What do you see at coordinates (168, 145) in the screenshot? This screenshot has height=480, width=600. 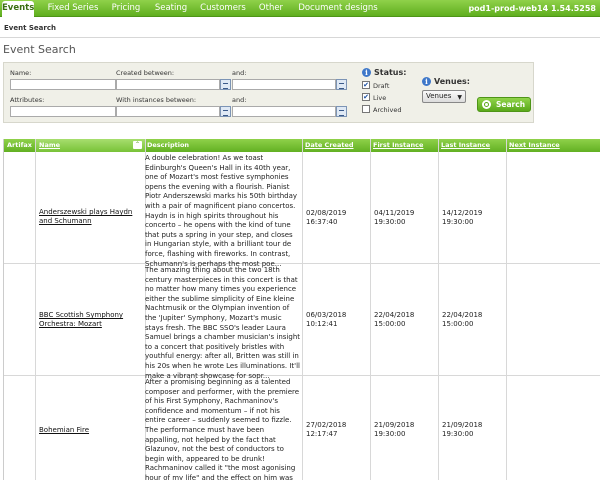 I see `header-description: Description` at bounding box center [168, 145].